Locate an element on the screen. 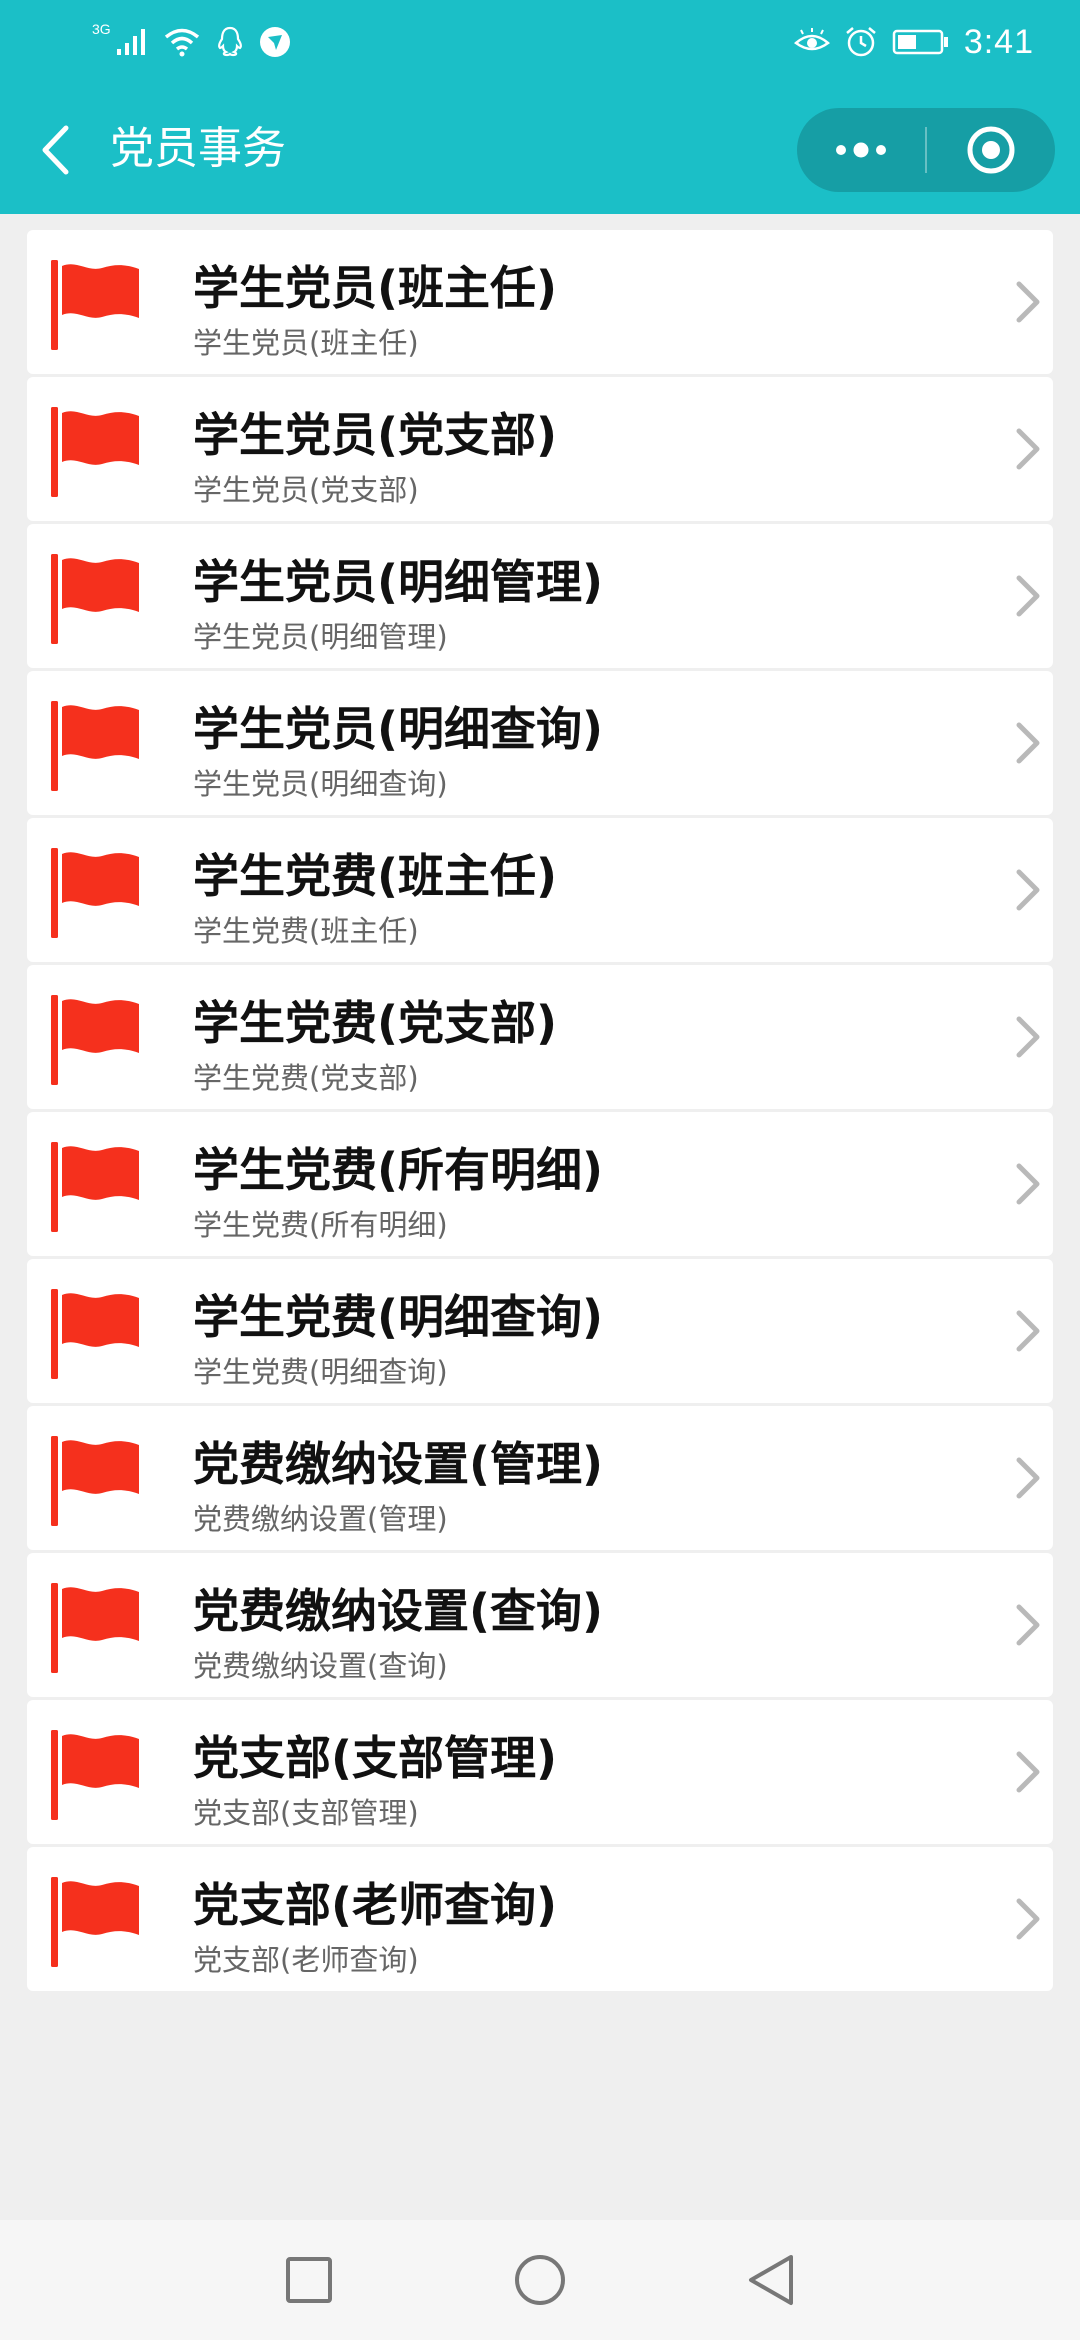 Image resolution: width=1080 pixels, height=2340 pixels. eye-icon is located at coordinates (811, 39).